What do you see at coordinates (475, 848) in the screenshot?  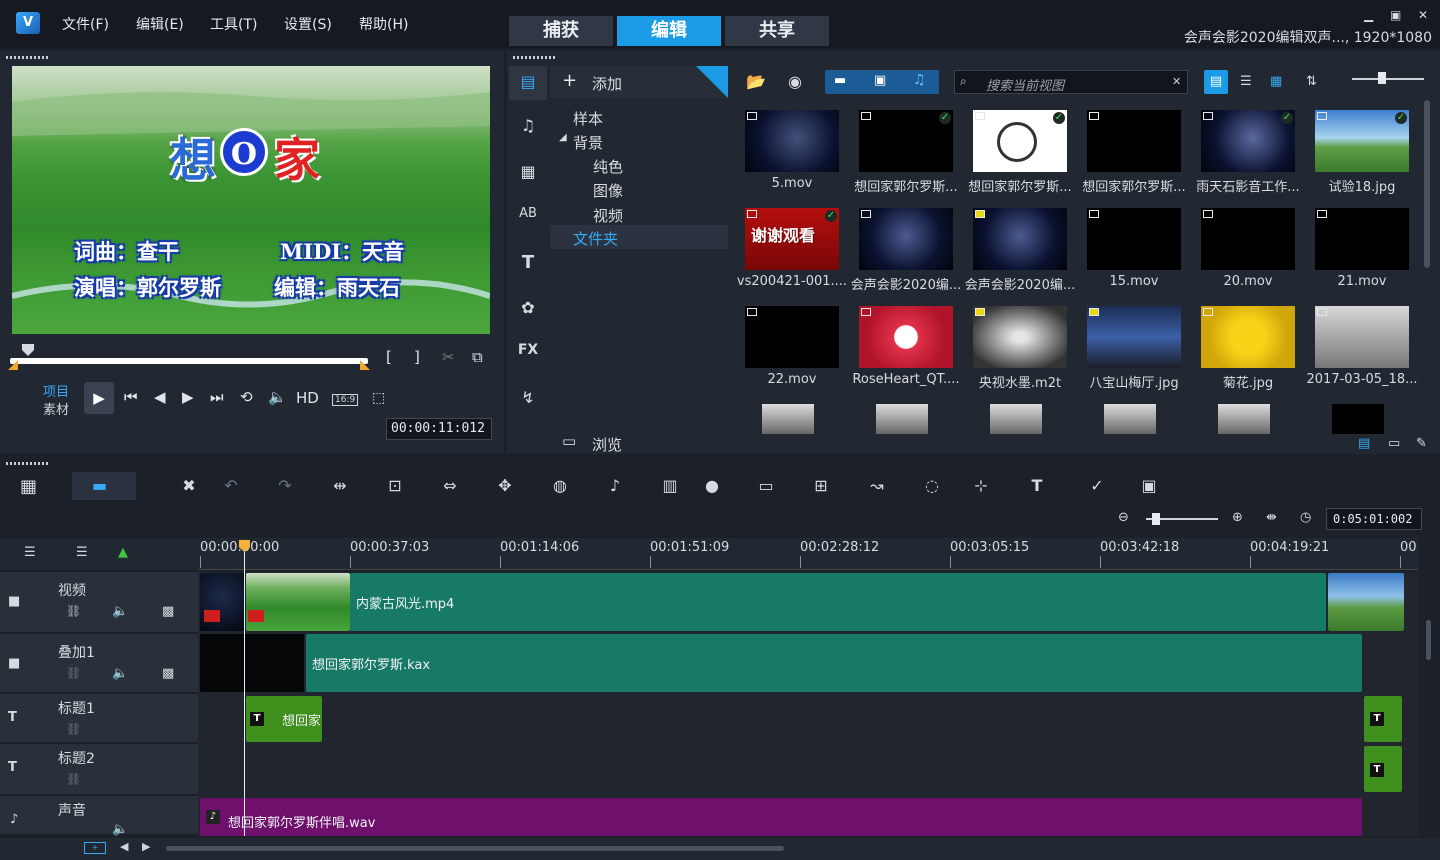 I see `timeline-hscroll-thumb` at bounding box center [475, 848].